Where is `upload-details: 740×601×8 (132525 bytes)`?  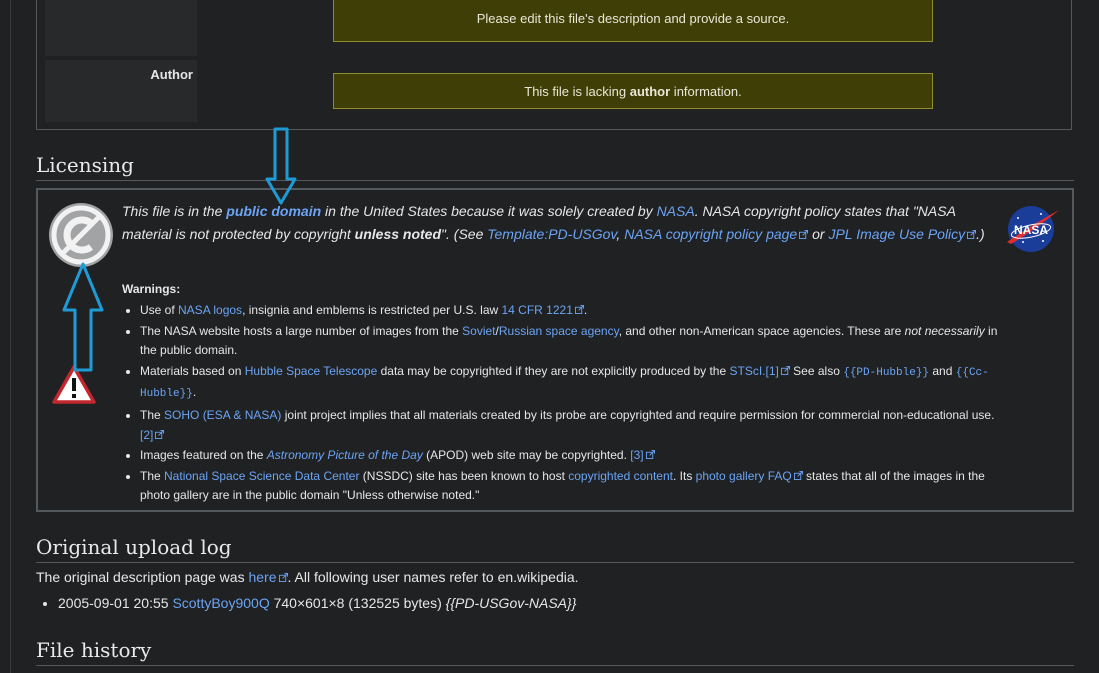 upload-details: 740×601×8 (132525 bytes) is located at coordinates (357, 603).